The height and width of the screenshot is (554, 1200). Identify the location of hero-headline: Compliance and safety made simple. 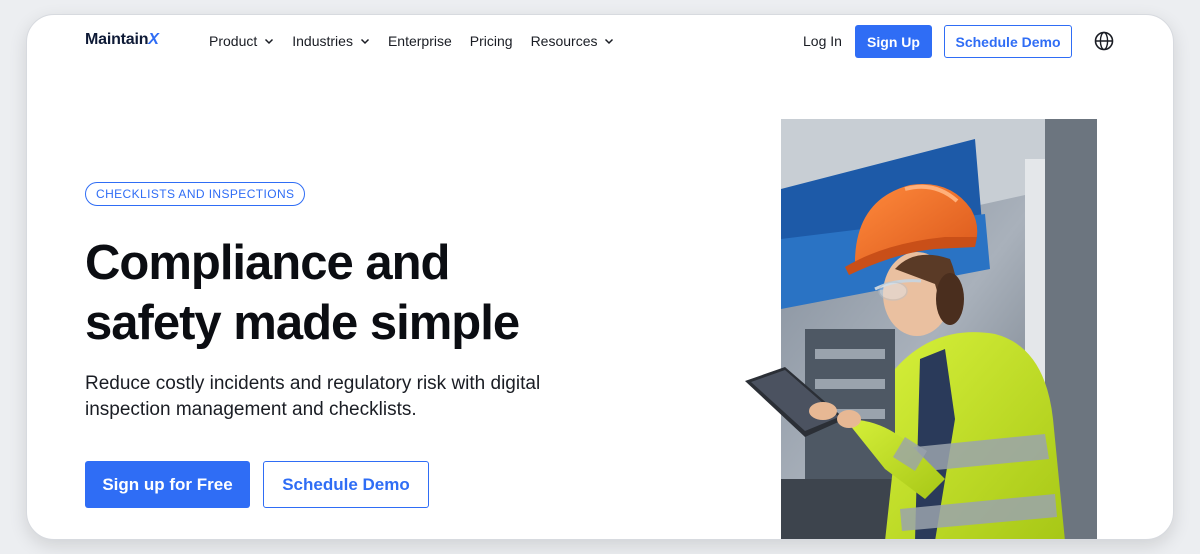
(385, 293).